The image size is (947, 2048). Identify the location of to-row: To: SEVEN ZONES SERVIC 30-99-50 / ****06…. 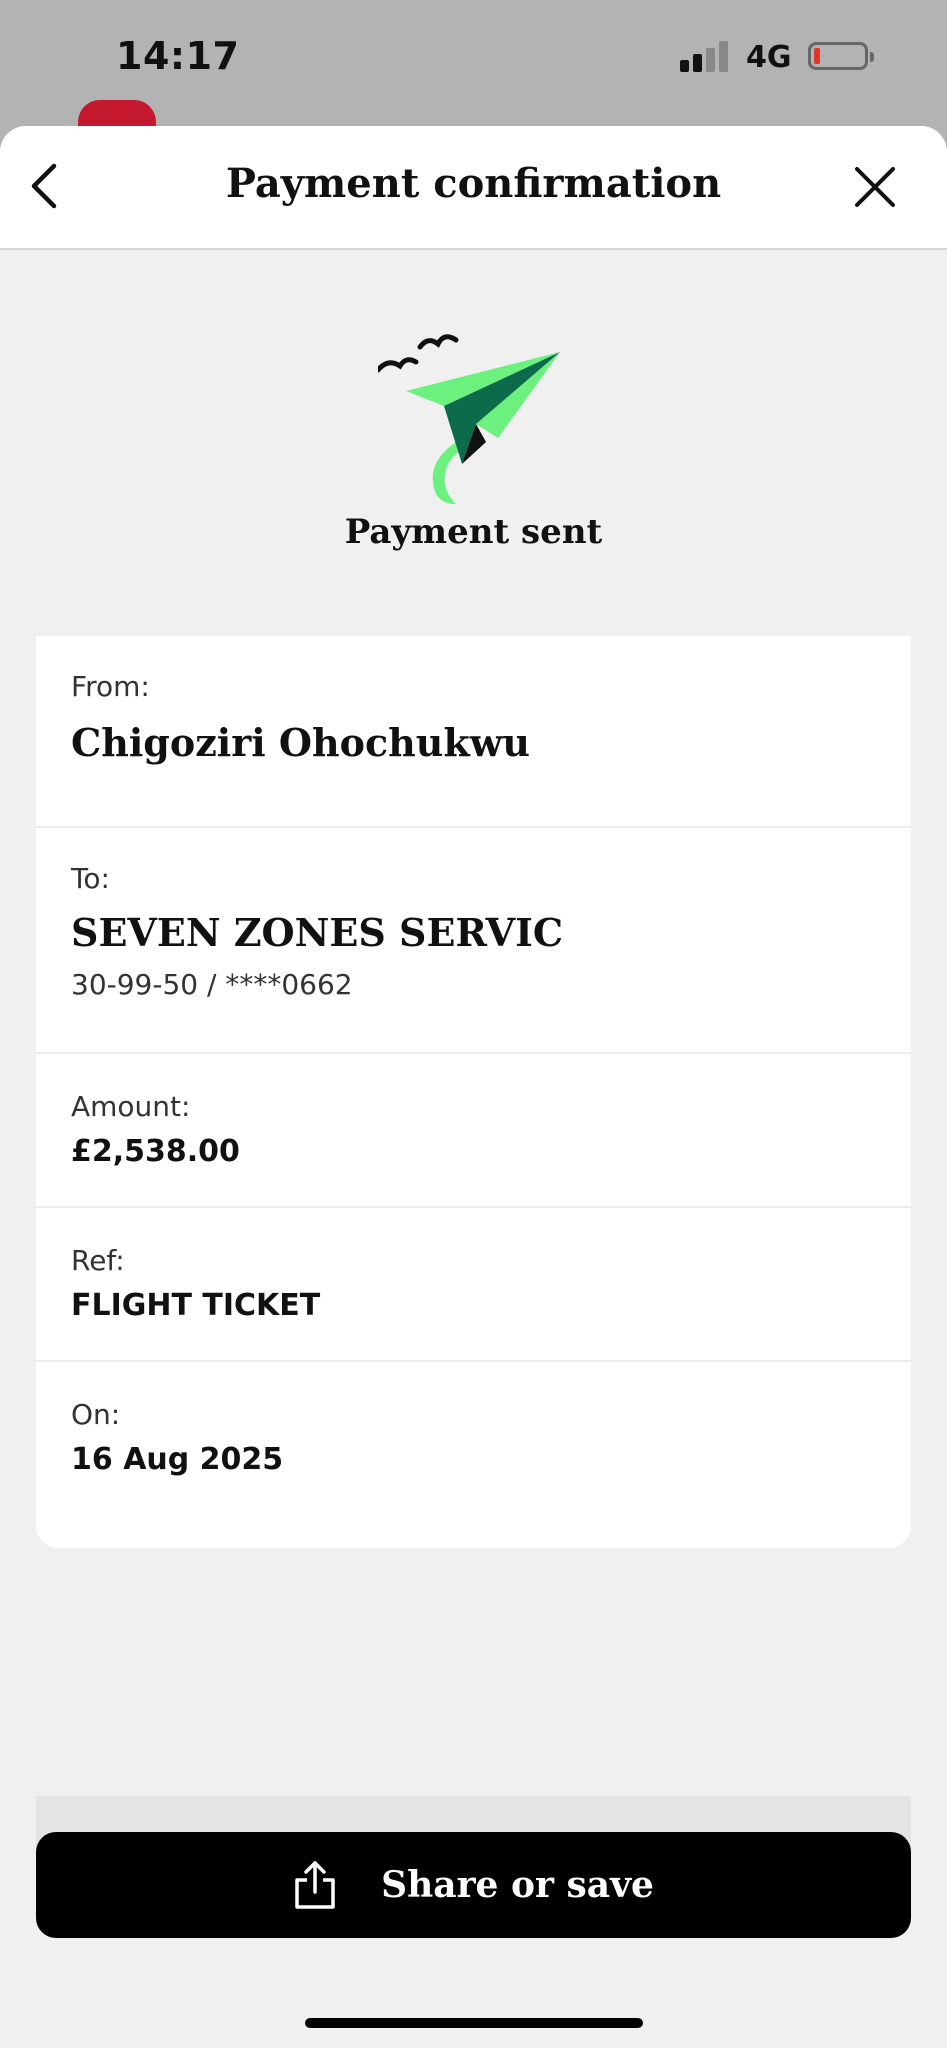
(473, 941).